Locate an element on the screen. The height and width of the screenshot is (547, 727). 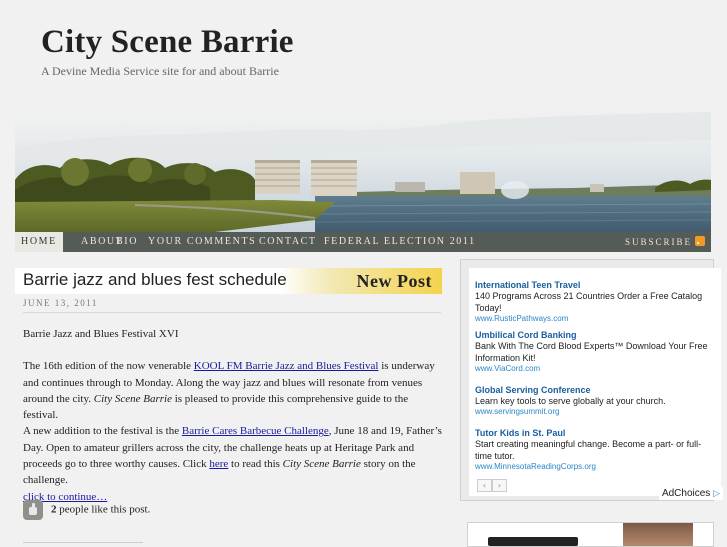
adchoices-link: AdChoices ▷ is located at coordinates (690, 493).